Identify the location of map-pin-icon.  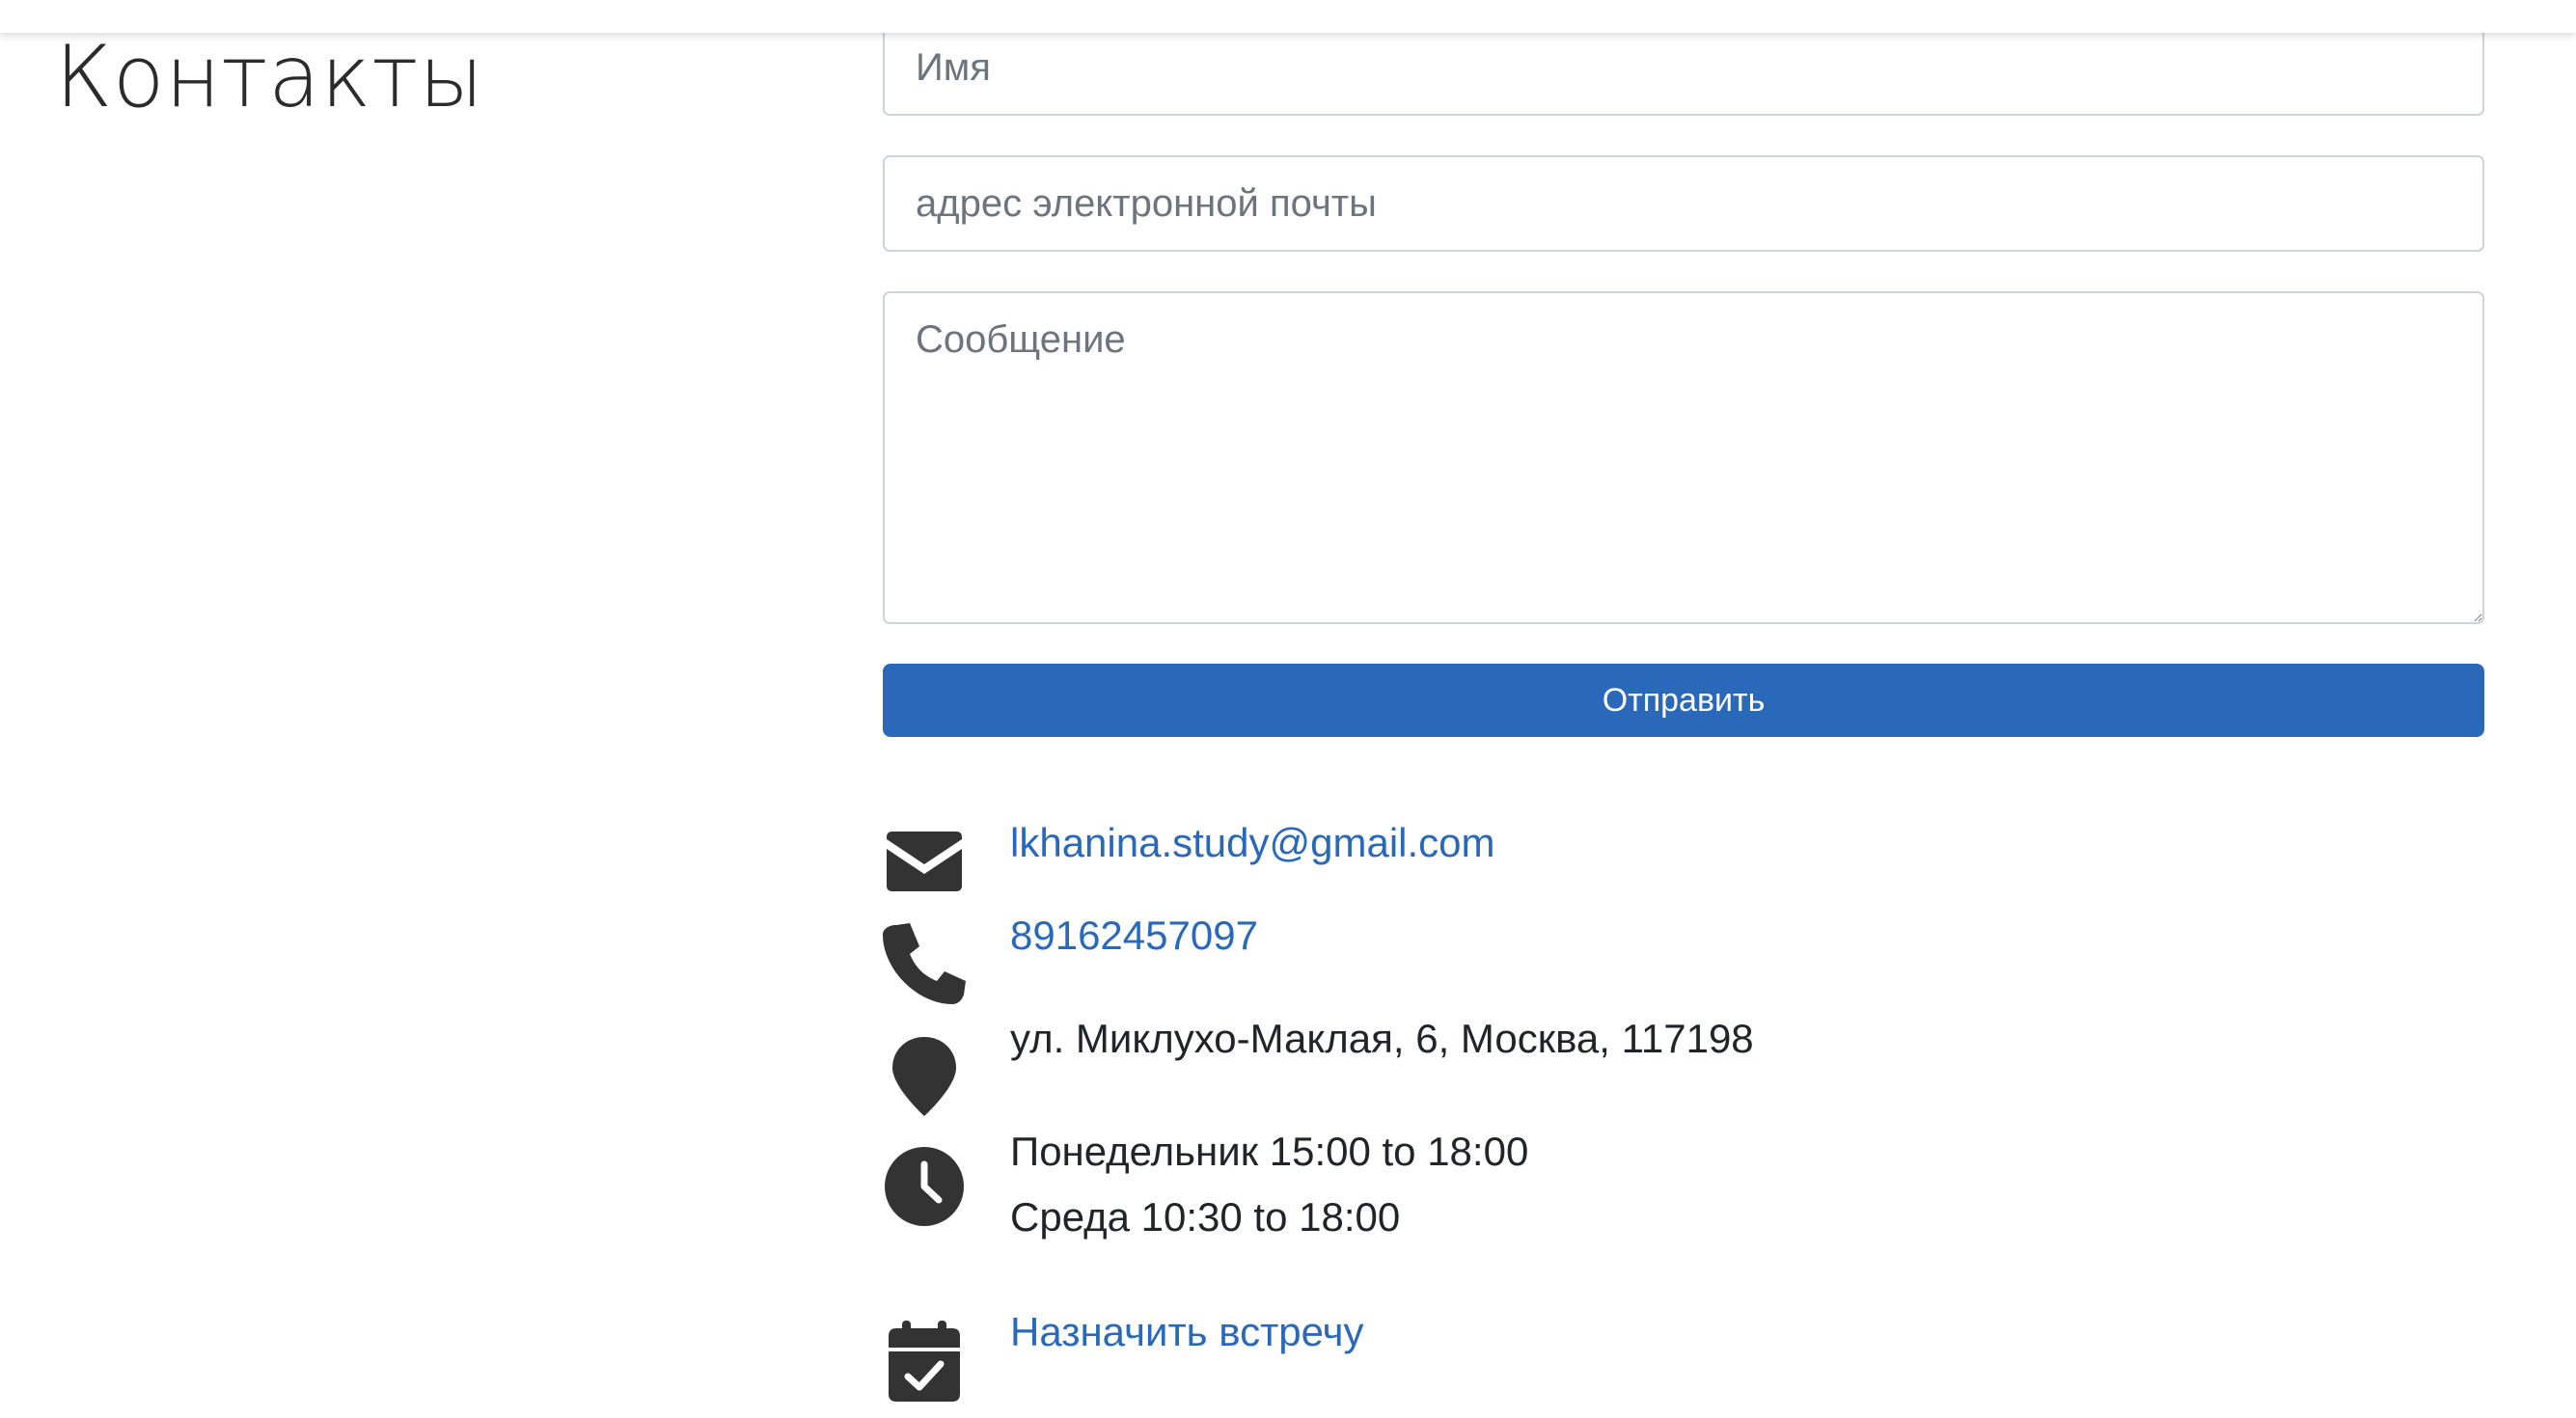
(924, 1076).